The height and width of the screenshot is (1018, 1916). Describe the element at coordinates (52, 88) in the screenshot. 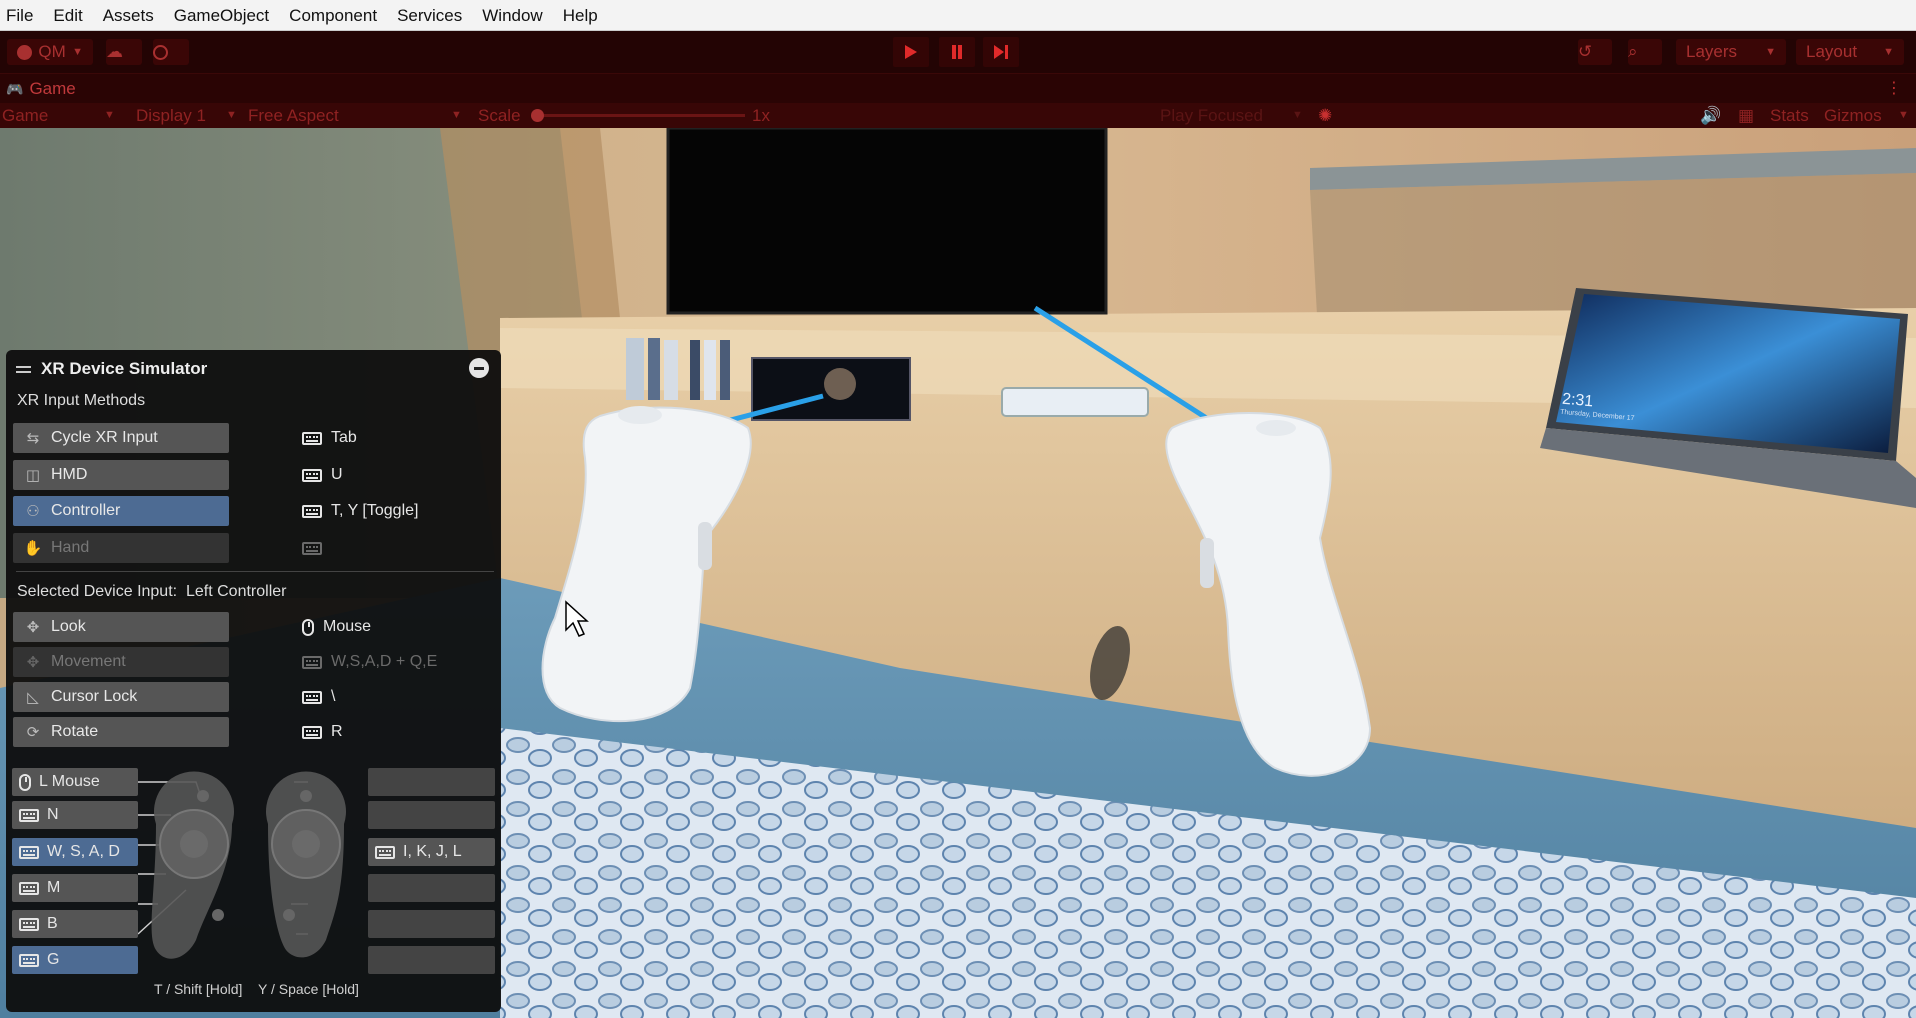

I see `tab-game-label: Game` at that location.